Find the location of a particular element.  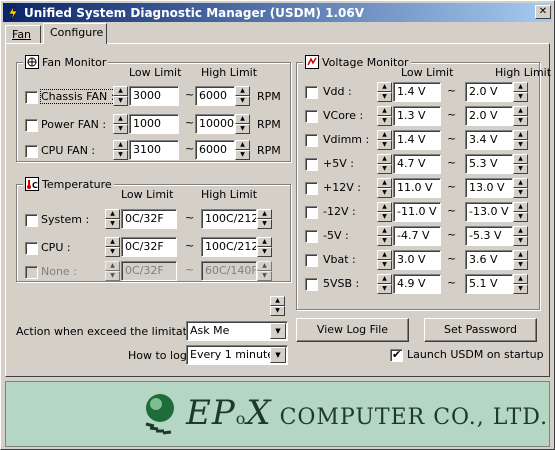

system-temp-high-input: 100C/212 is located at coordinates (229, 219).